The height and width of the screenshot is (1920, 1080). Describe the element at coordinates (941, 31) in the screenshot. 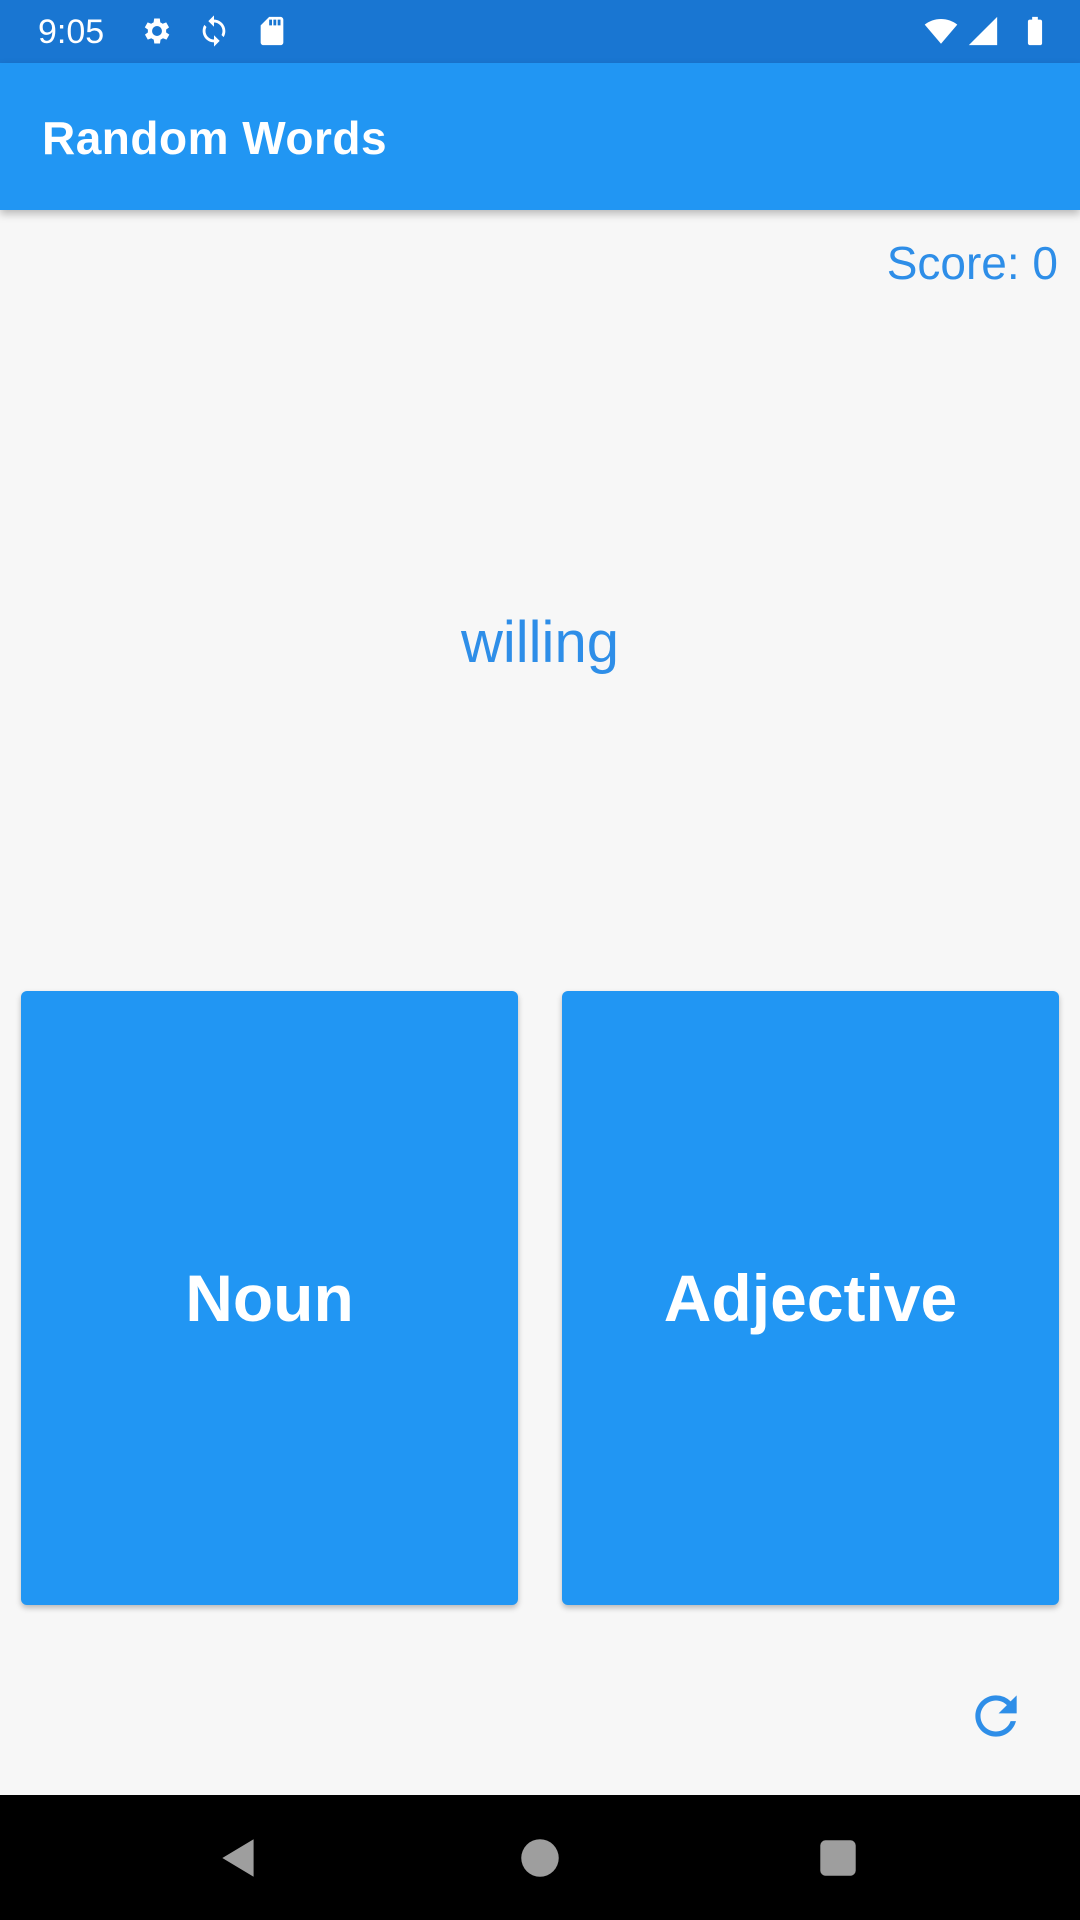

I see `wifi-icon` at that location.